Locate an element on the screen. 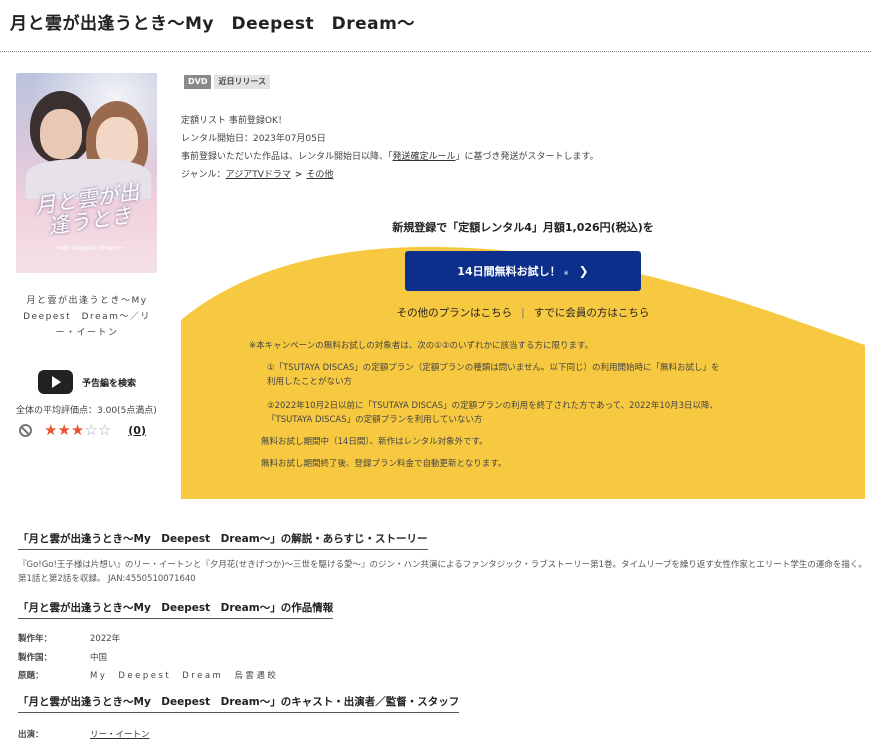 The width and height of the screenshot is (871, 747). cover-caption: 月と雲が出逢うとき〜My Deepest Dream〜／リー・イートン is located at coordinates (91, 317).